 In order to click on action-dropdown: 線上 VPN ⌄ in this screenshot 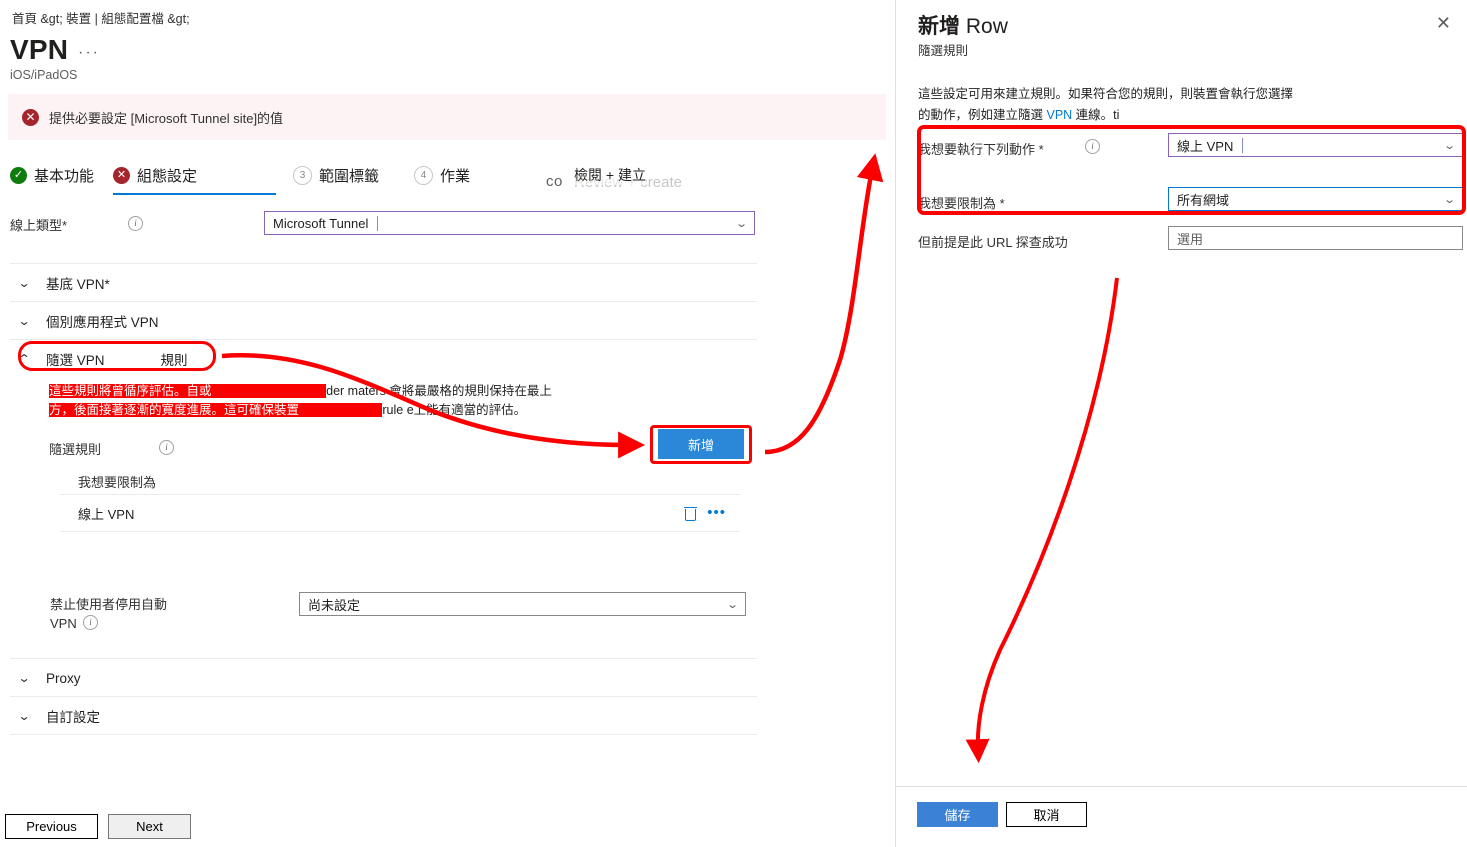, I will do `click(1315, 145)`.